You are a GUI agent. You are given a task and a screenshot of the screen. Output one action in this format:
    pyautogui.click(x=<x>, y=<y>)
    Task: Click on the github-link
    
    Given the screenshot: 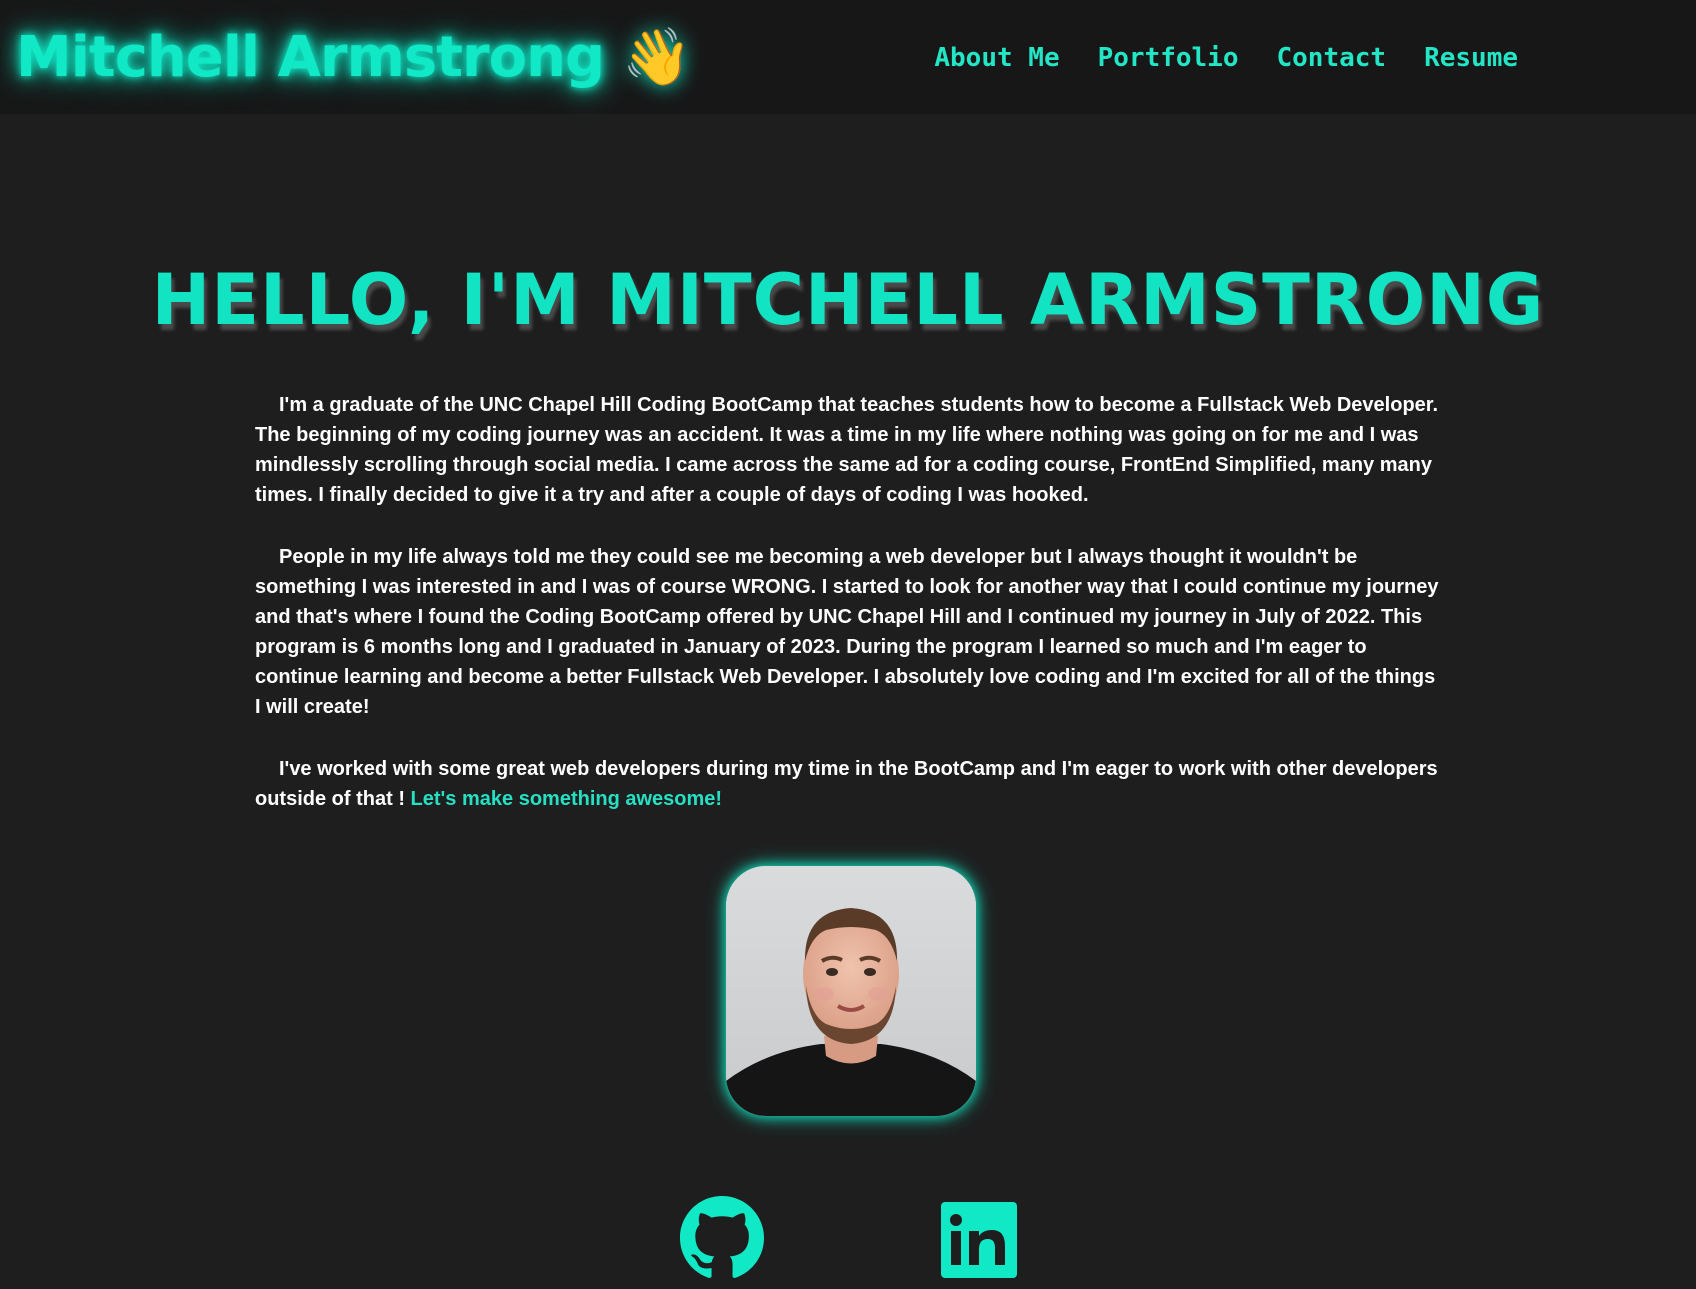 What is the action you would take?
    pyautogui.click(x=722, y=1238)
    